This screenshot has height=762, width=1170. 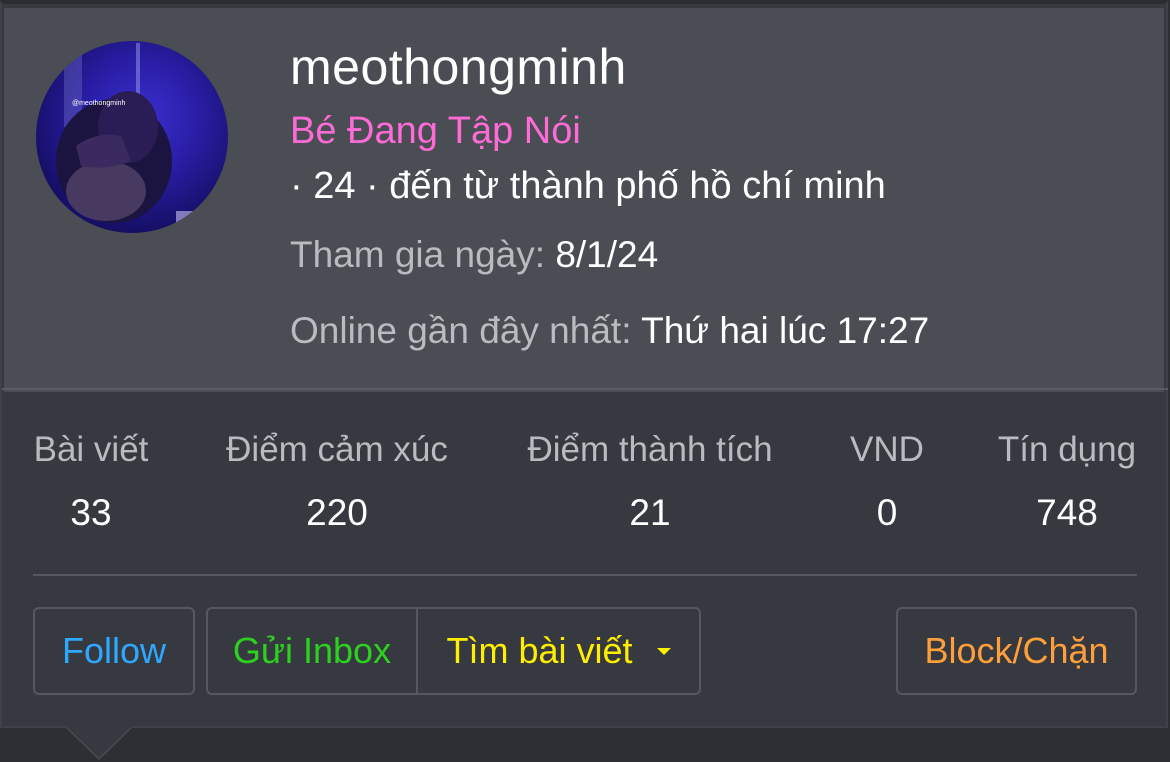 I want to click on stat-label: VND, so click(x=887, y=449).